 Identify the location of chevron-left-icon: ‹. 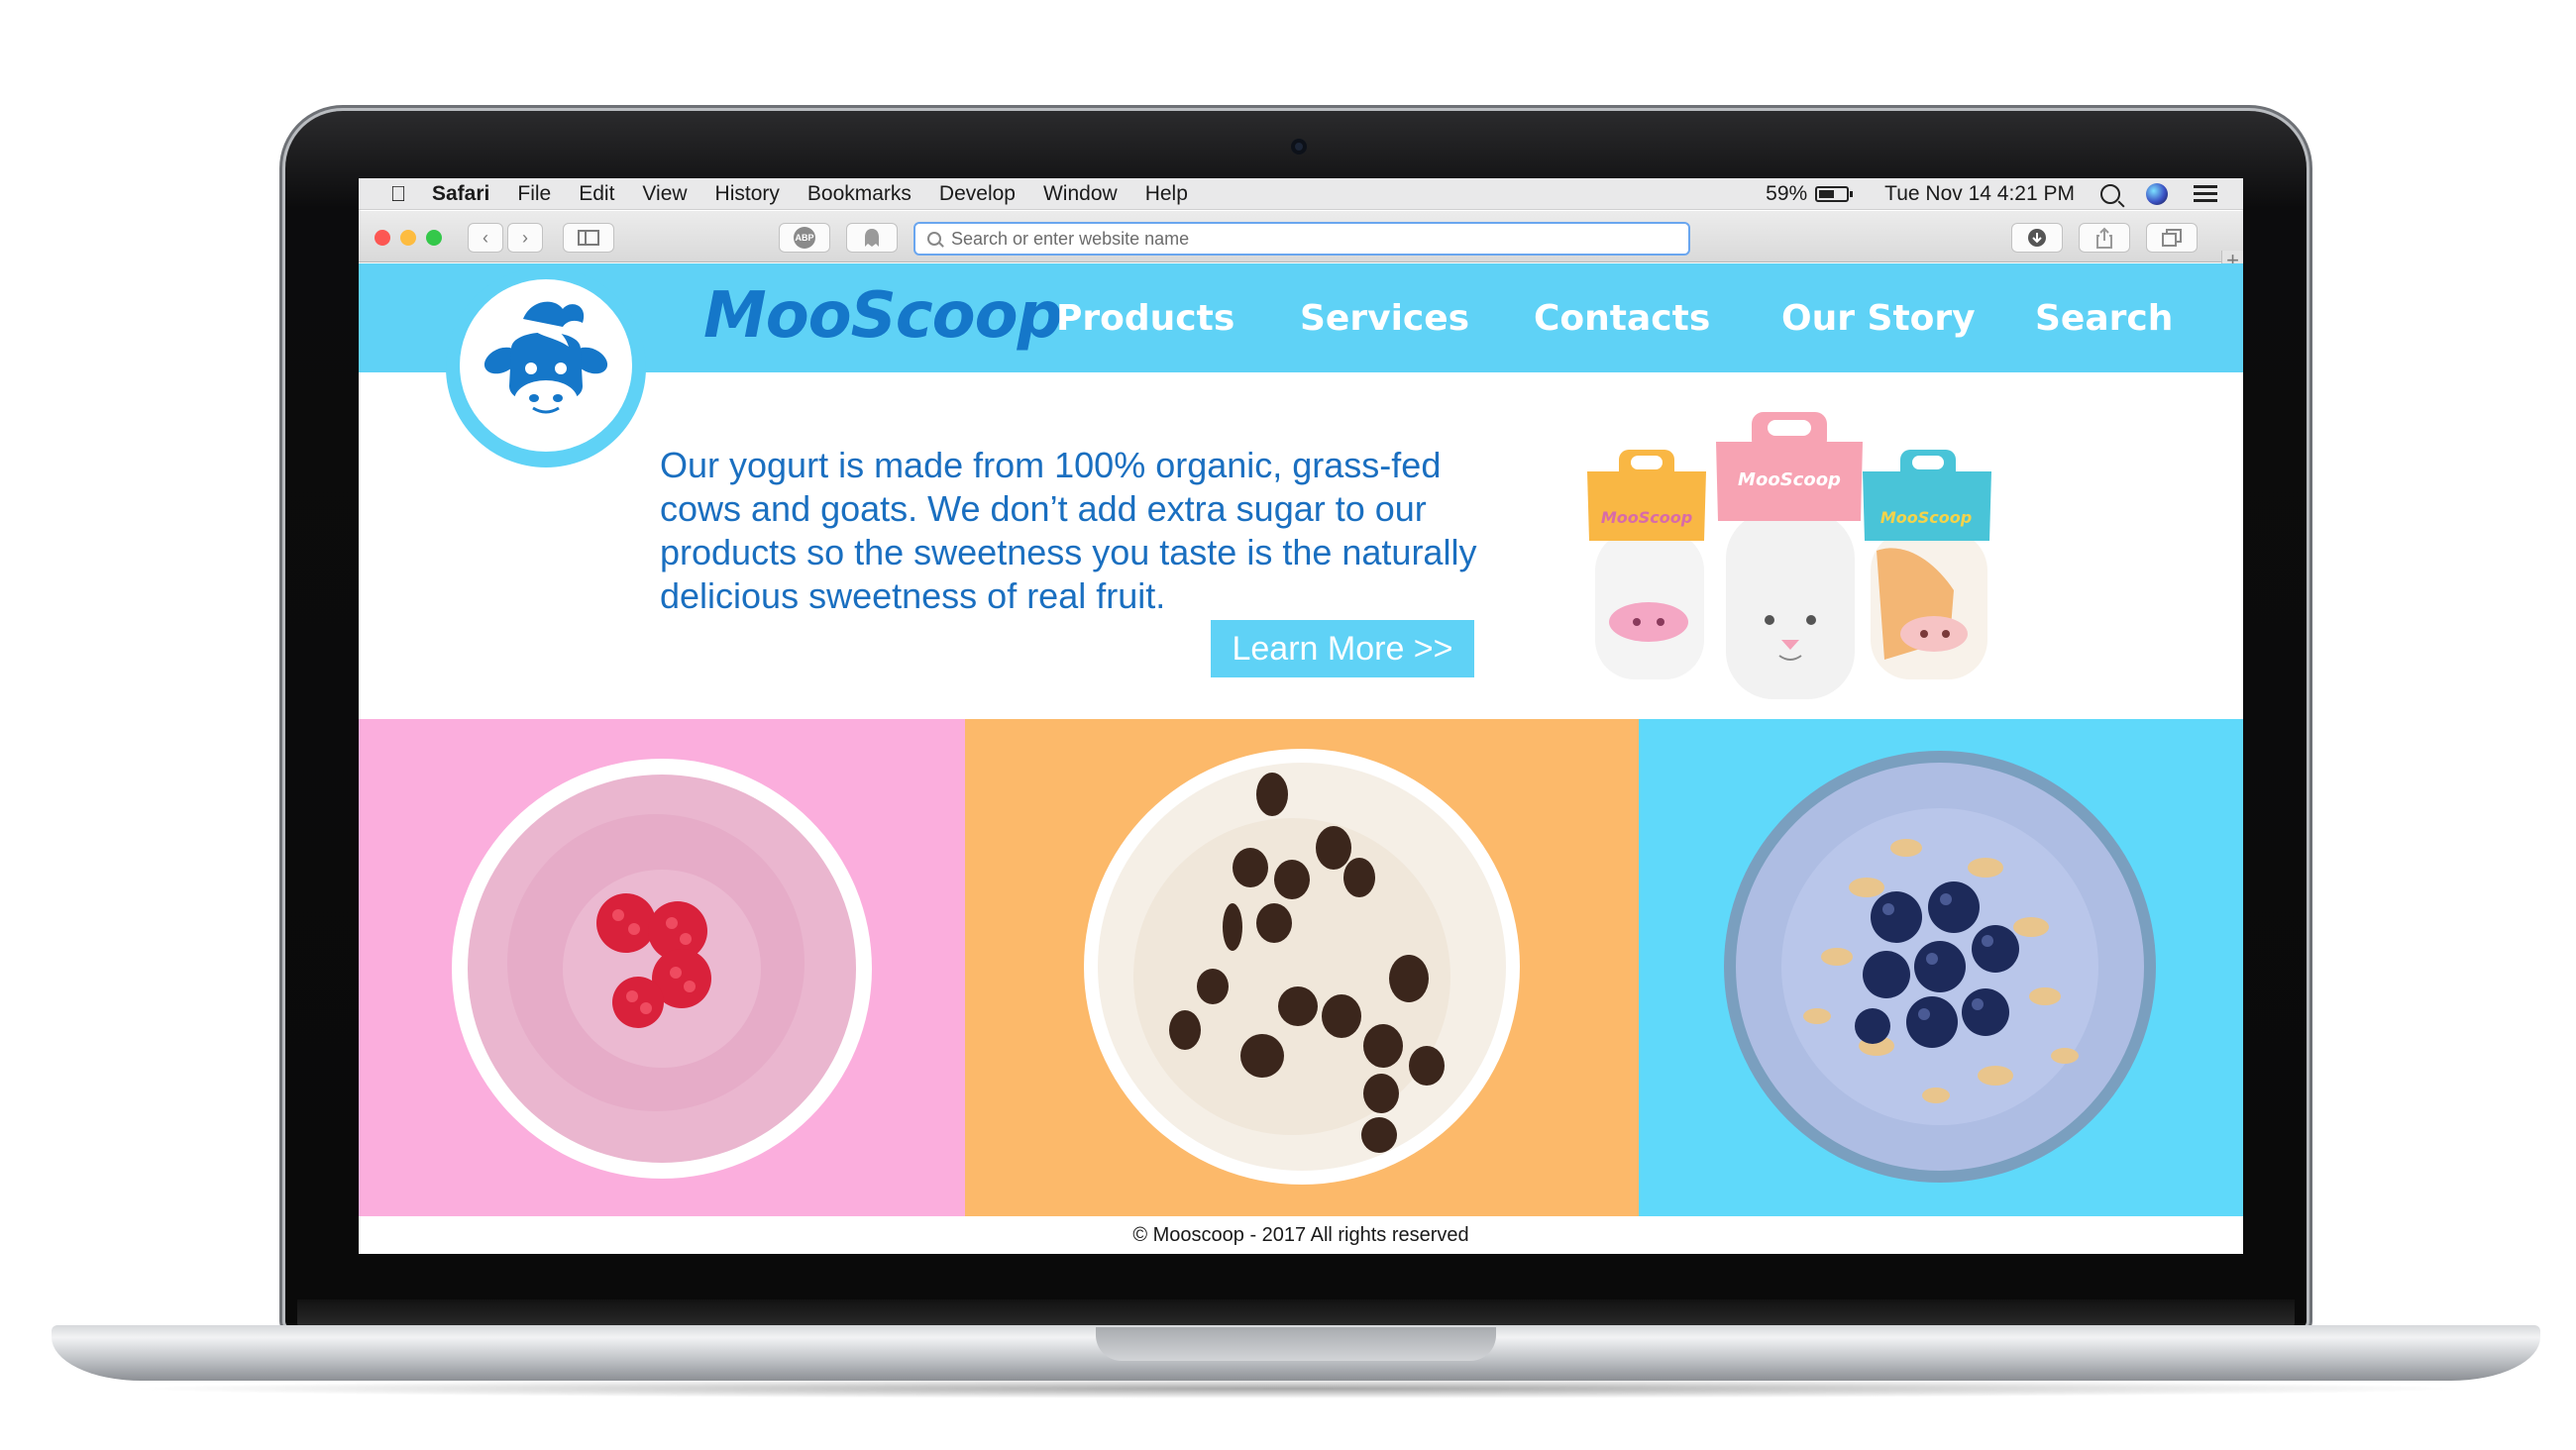
(485, 238).